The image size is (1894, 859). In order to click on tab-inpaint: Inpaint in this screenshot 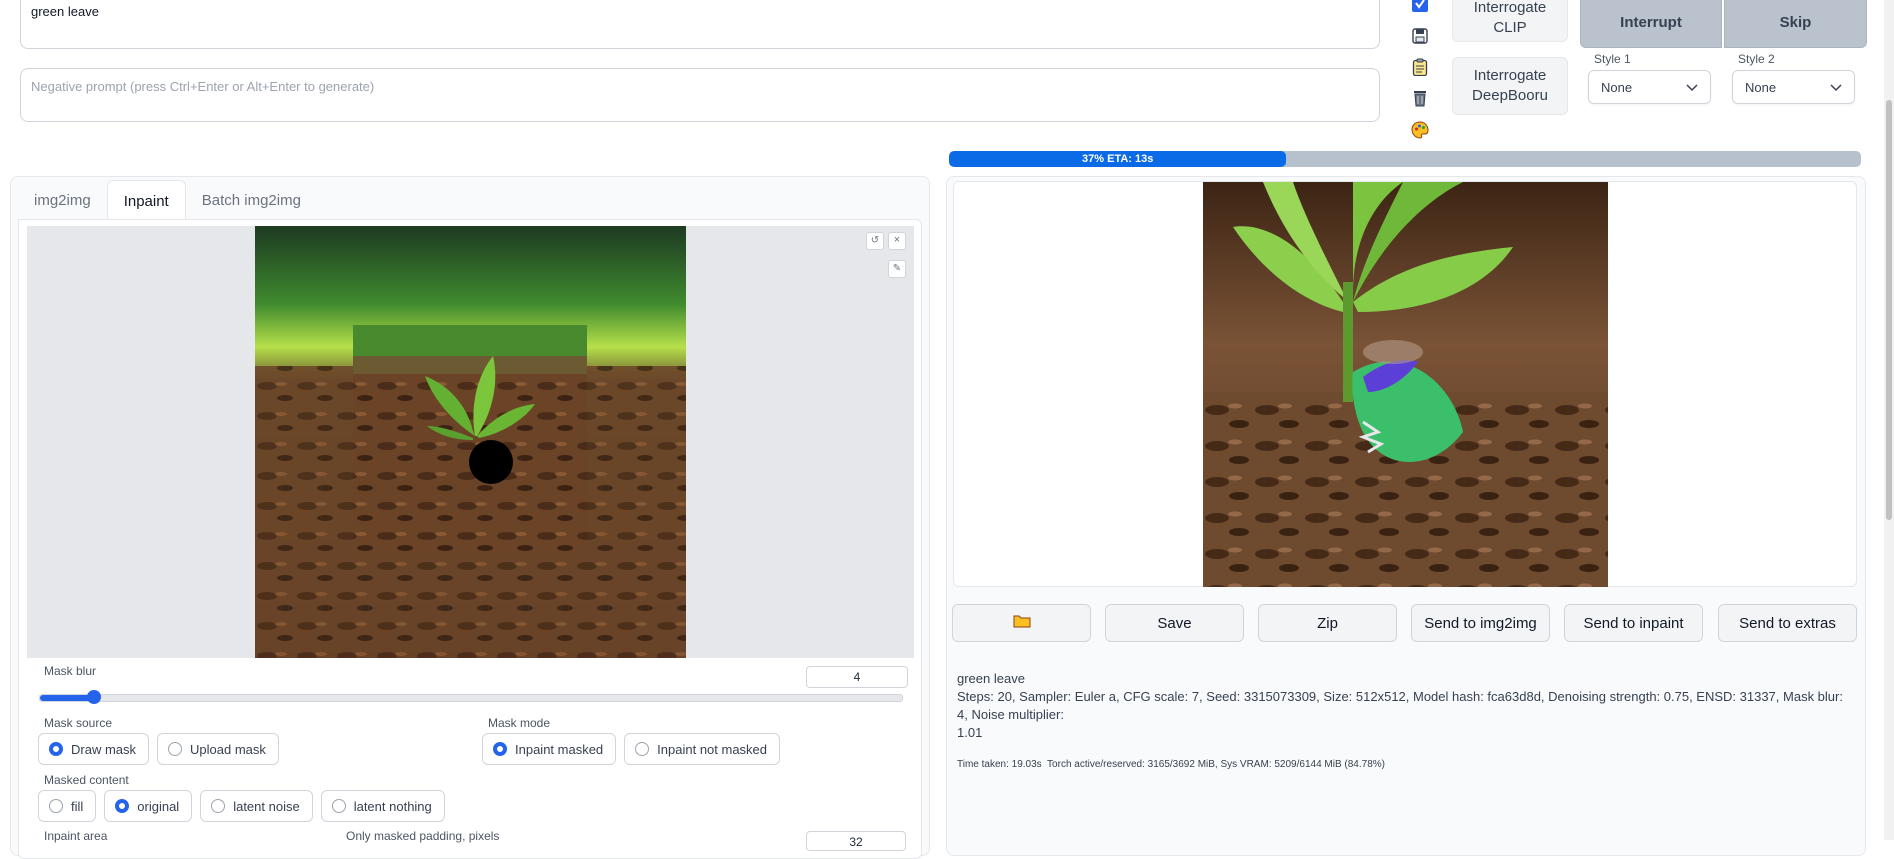, I will do `click(146, 200)`.